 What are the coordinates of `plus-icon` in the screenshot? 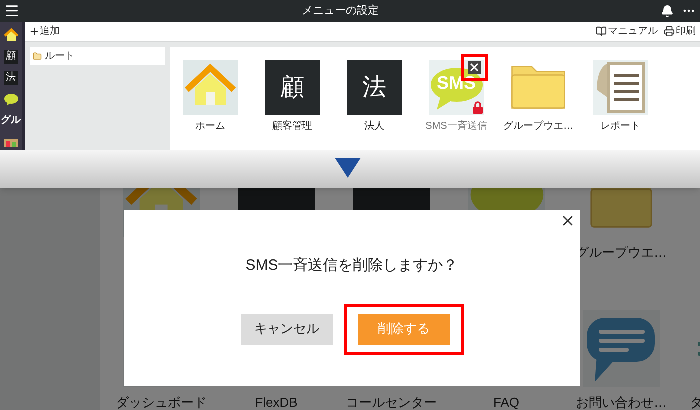 It's located at (34, 31).